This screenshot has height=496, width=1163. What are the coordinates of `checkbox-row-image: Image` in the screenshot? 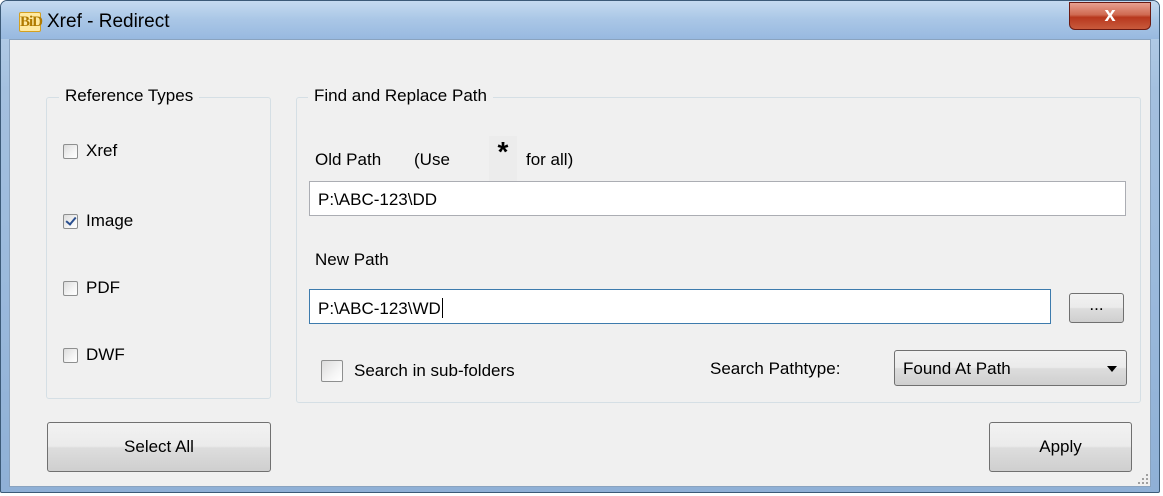 It's located at (98, 221).